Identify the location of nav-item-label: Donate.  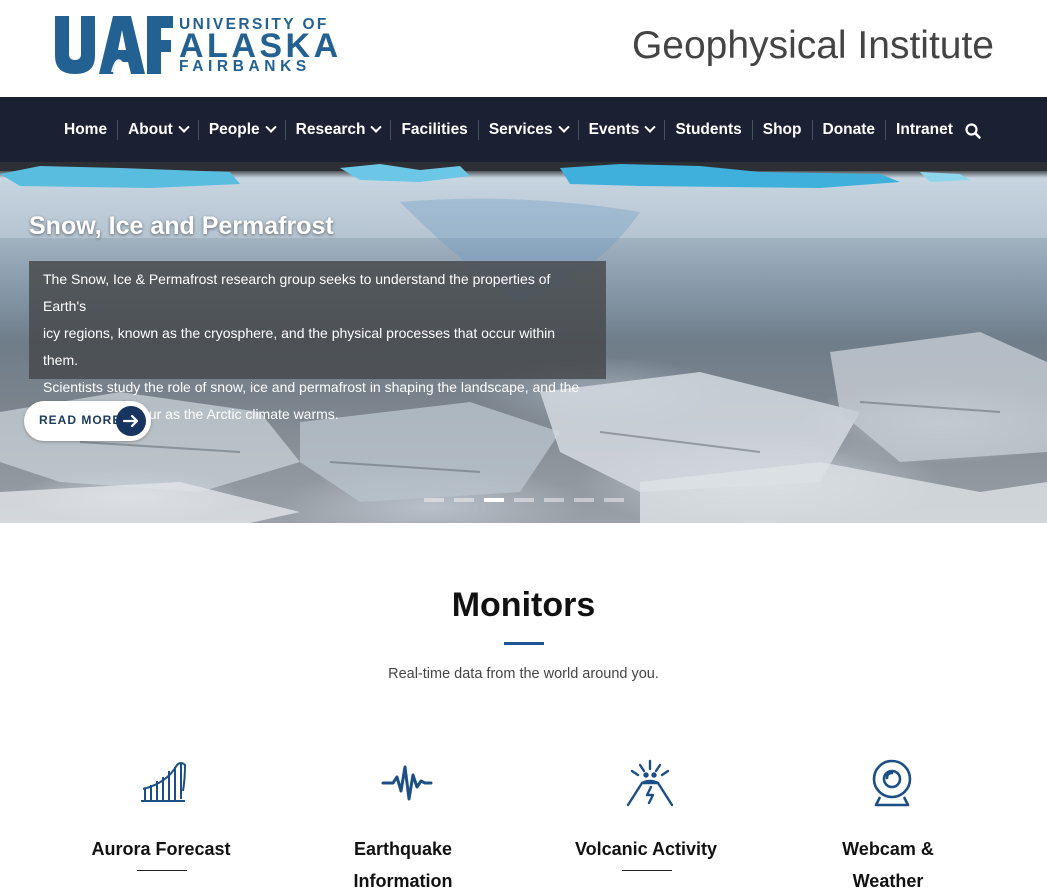
(849, 129).